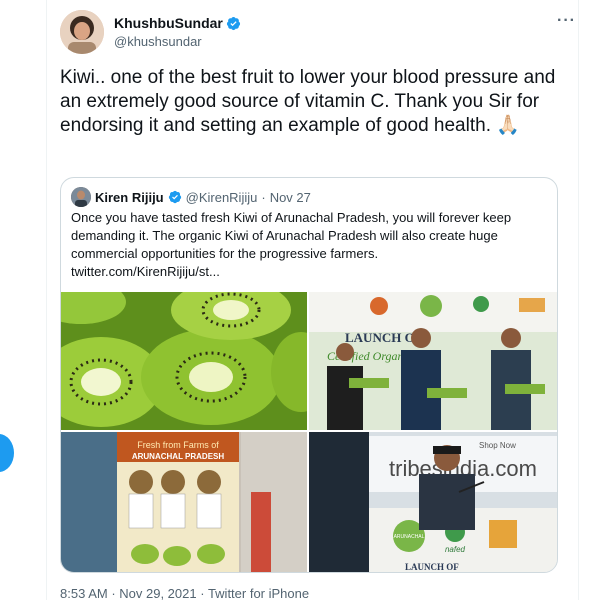  Describe the element at coordinates (158, 41) in the screenshot. I see `handle: @khushsundar` at that location.